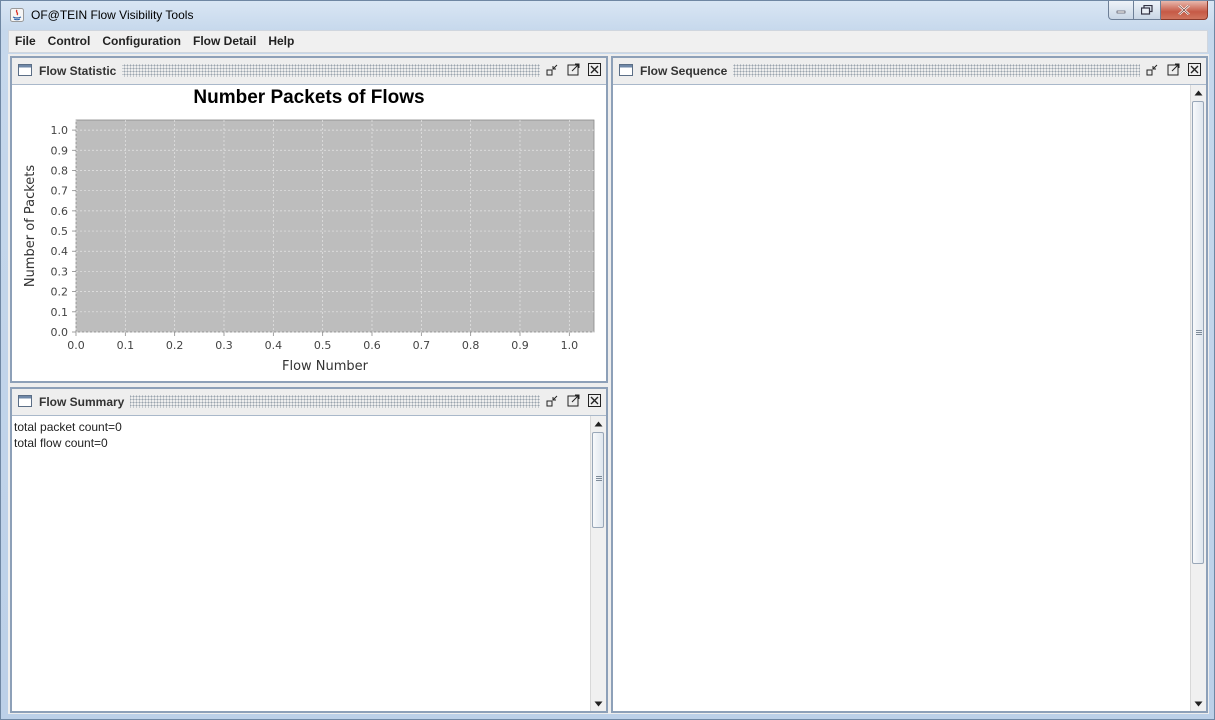  What do you see at coordinates (60, 211) in the screenshot?
I see `y-tick-label: 0.6` at bounding box center [60, 211].